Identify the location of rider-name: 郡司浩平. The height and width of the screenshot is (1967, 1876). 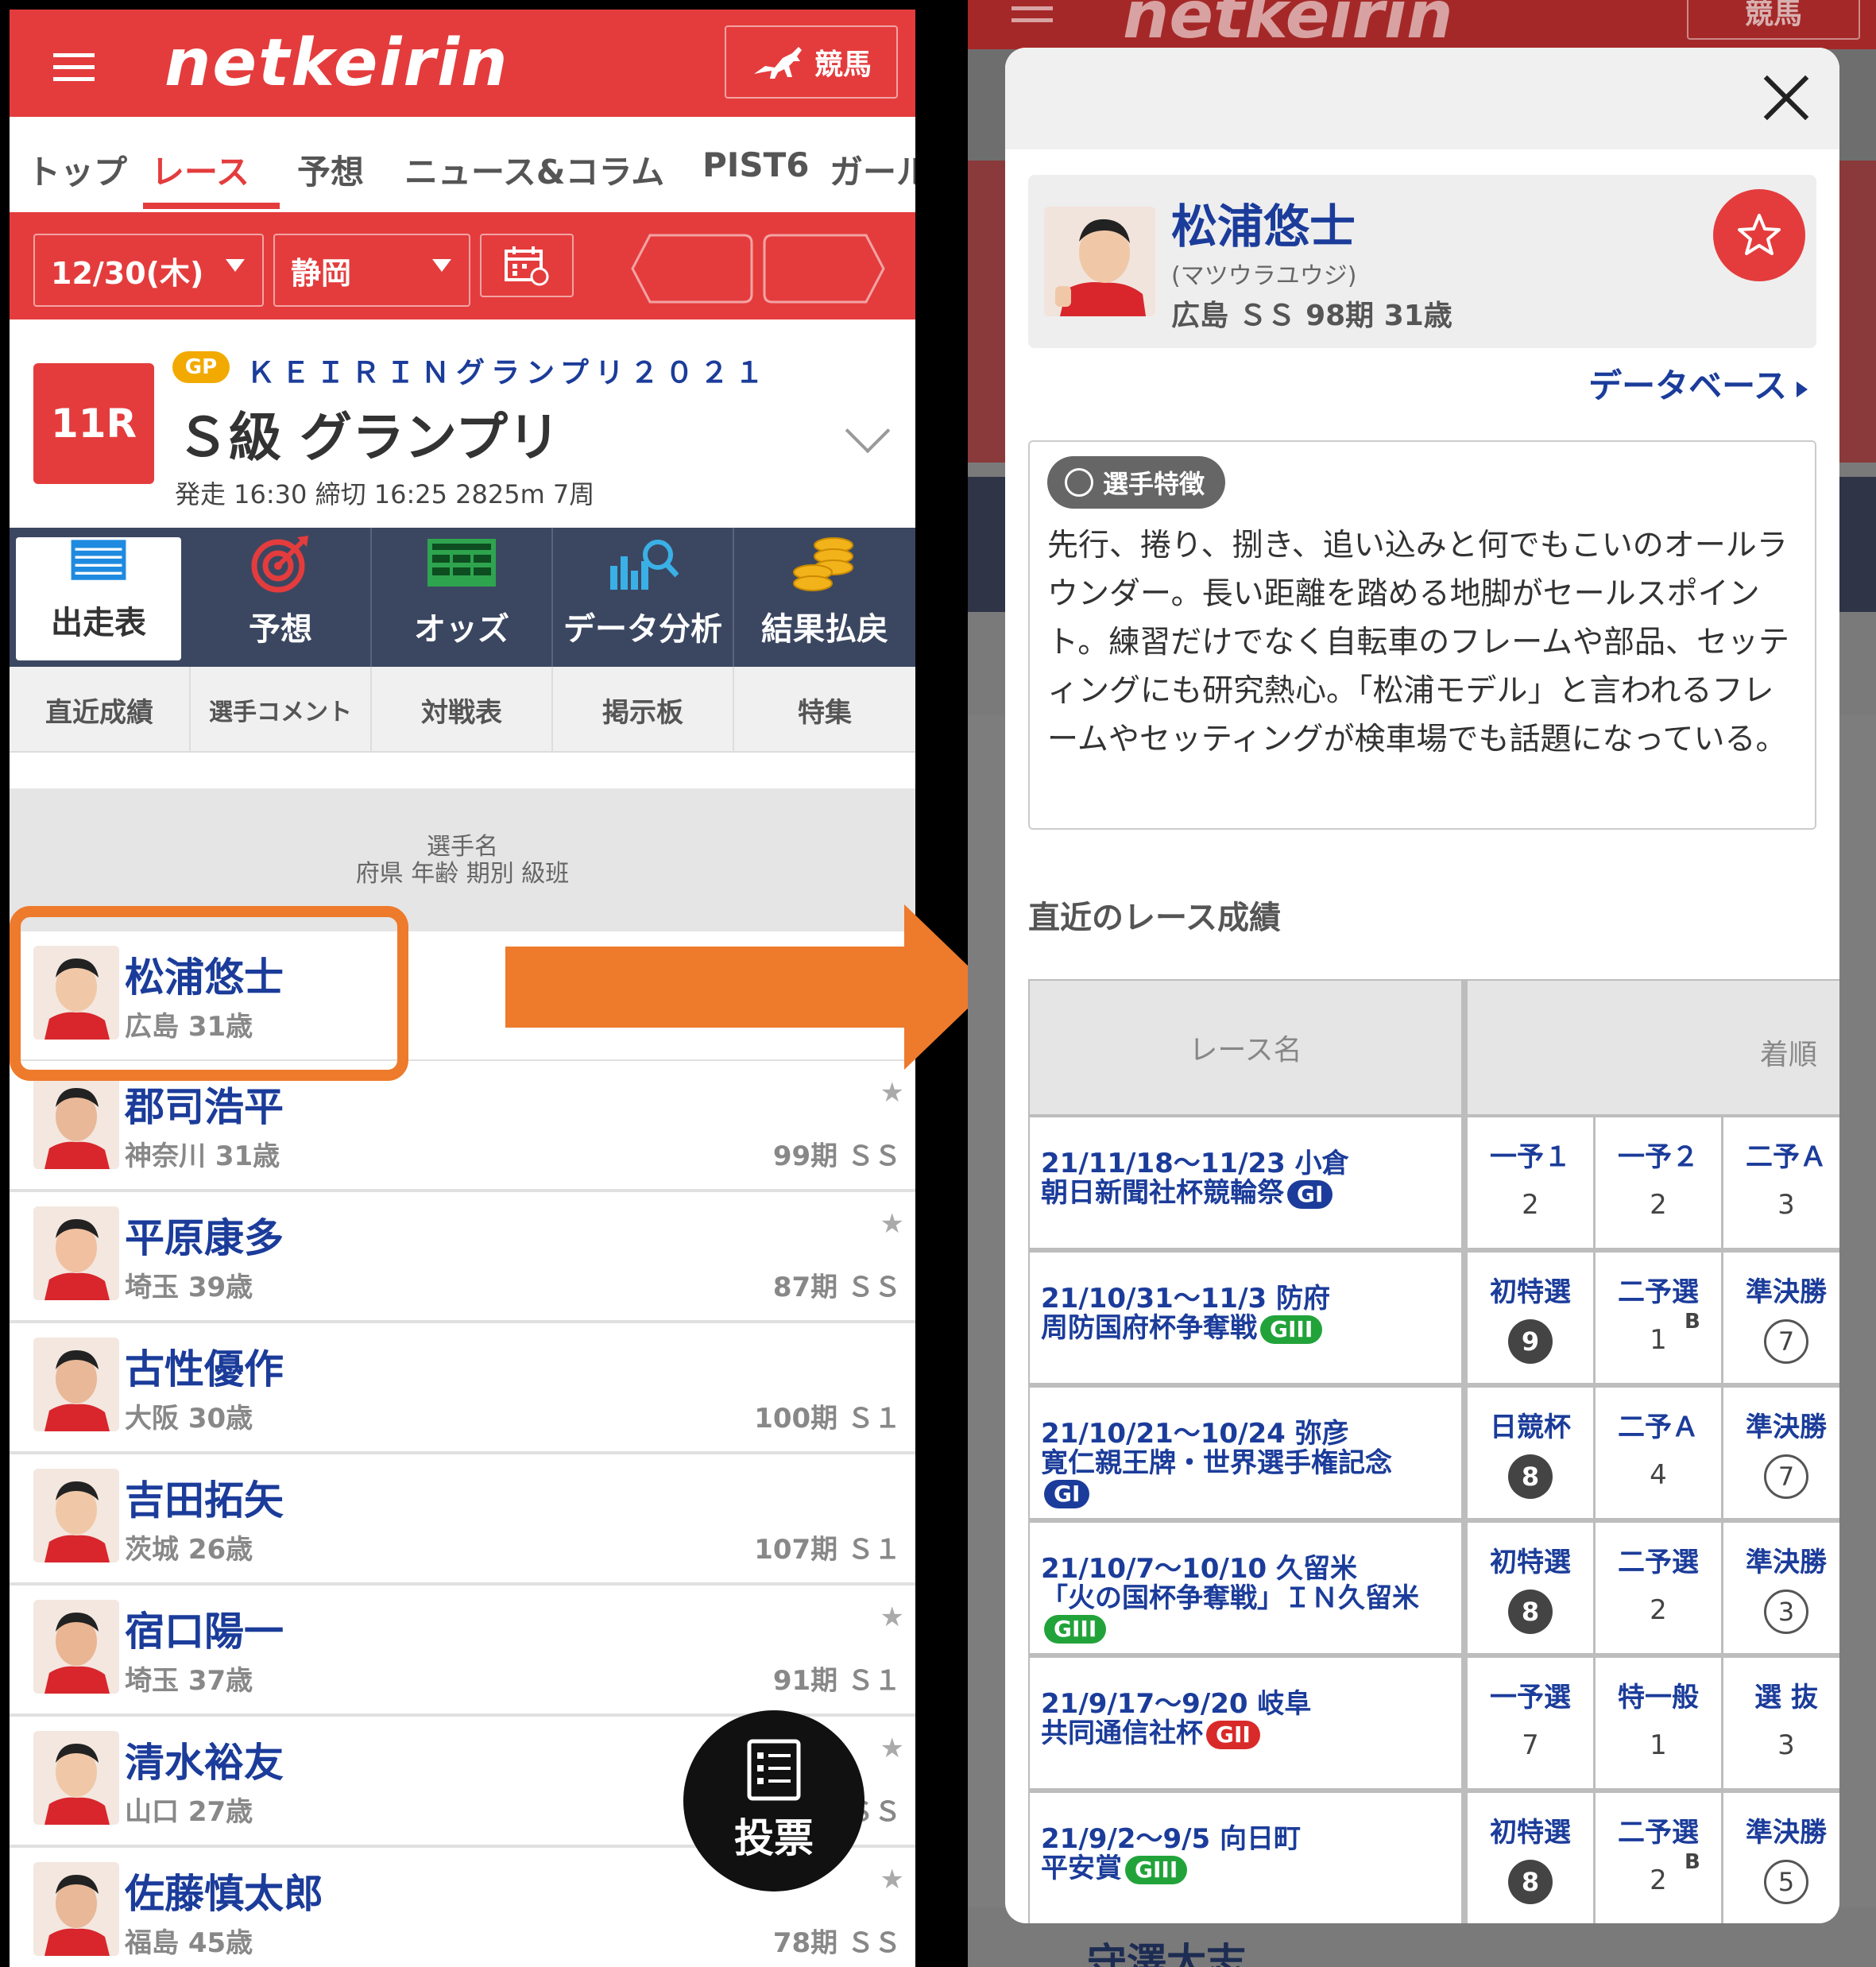
(204, 1104).